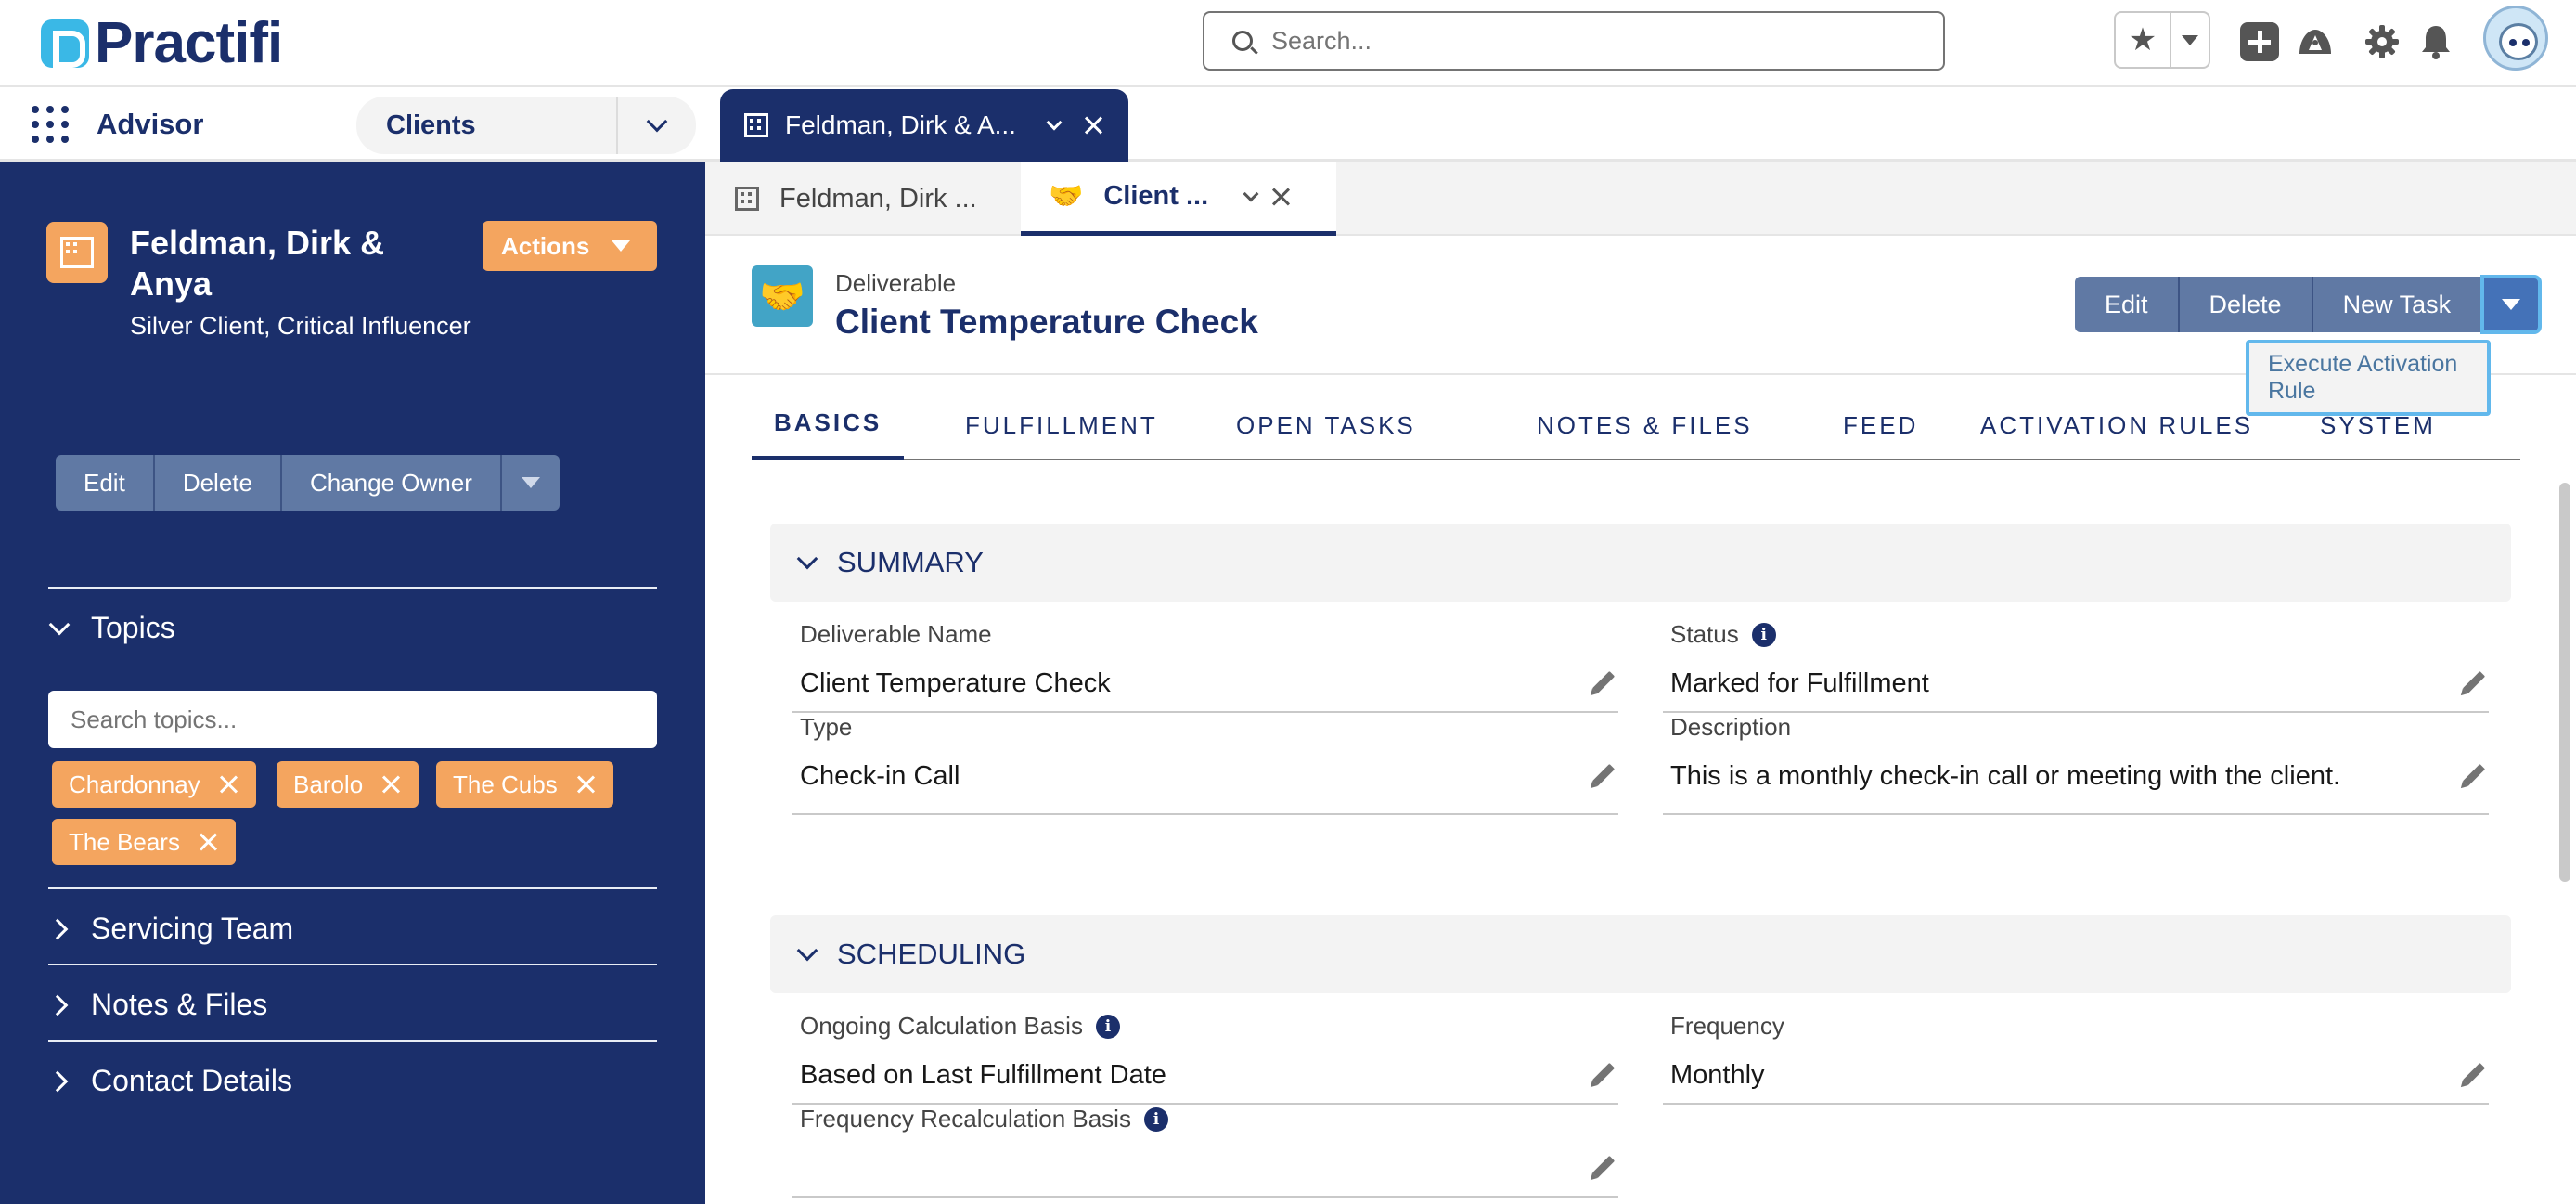 This screenshot has height=1204, width=2576. I want to click on execute-activation-rule-menu-item: Execute Activation Rule, so click(2368, 378).